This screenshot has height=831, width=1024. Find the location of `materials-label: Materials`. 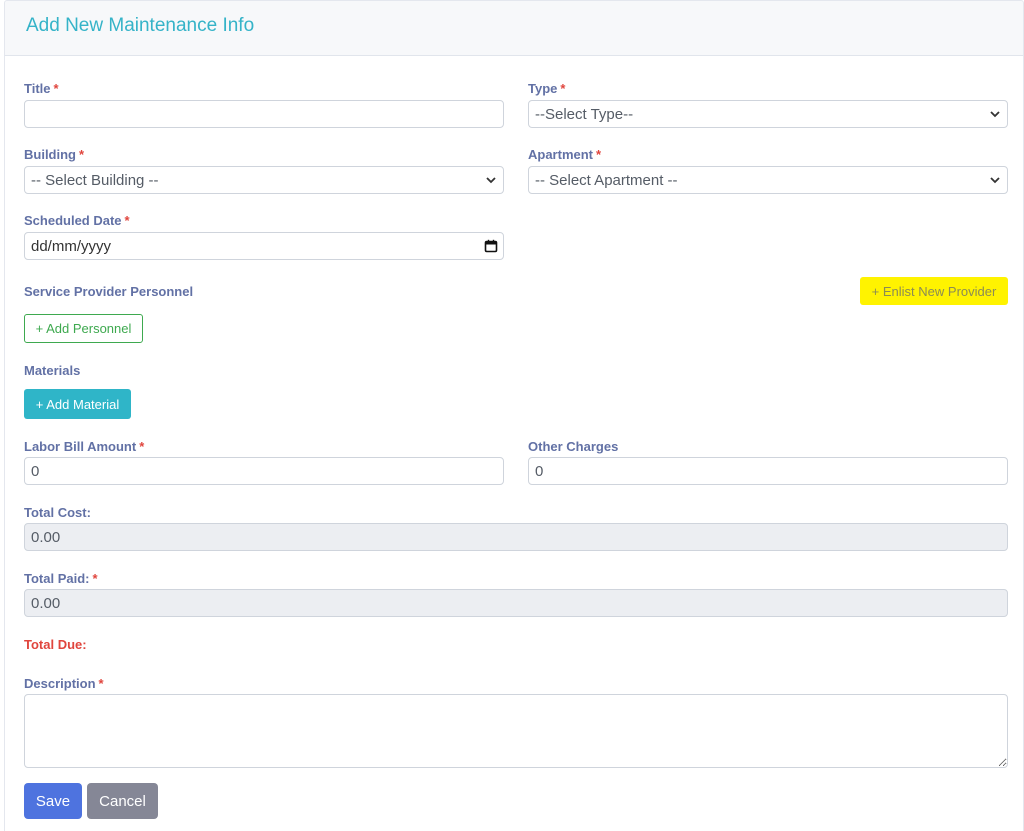

materials-label: Materials is located at coordinates (52, 370).